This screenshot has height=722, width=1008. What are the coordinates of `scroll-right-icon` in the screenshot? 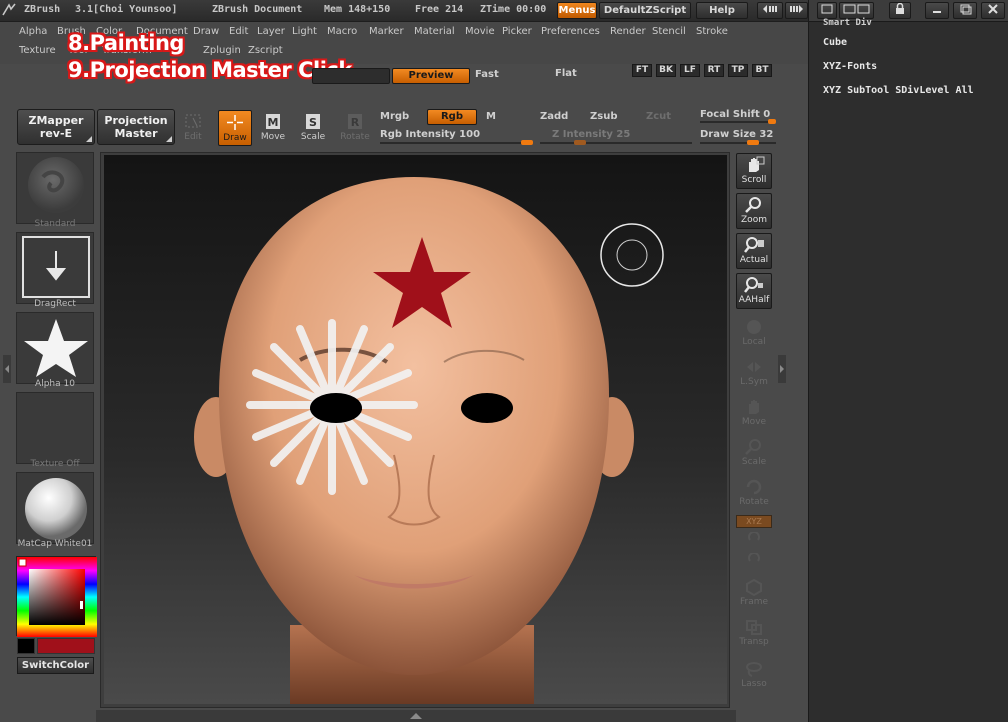 It's located at (796, 10).